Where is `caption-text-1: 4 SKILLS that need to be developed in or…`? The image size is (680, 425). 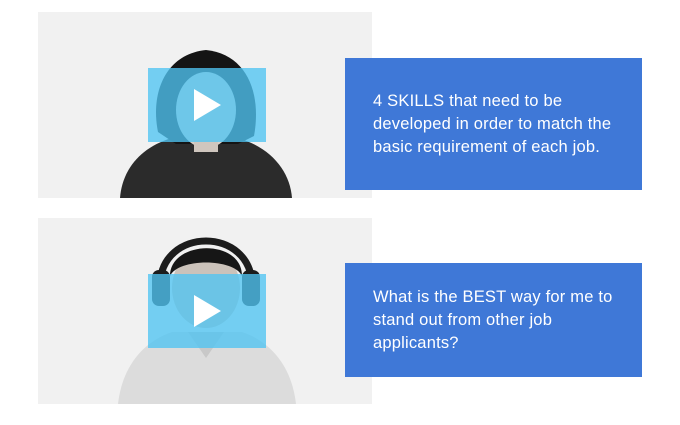 caption-text-1: 4 SKILLS that need to be developed in or… is located at coordinates (492, 123).